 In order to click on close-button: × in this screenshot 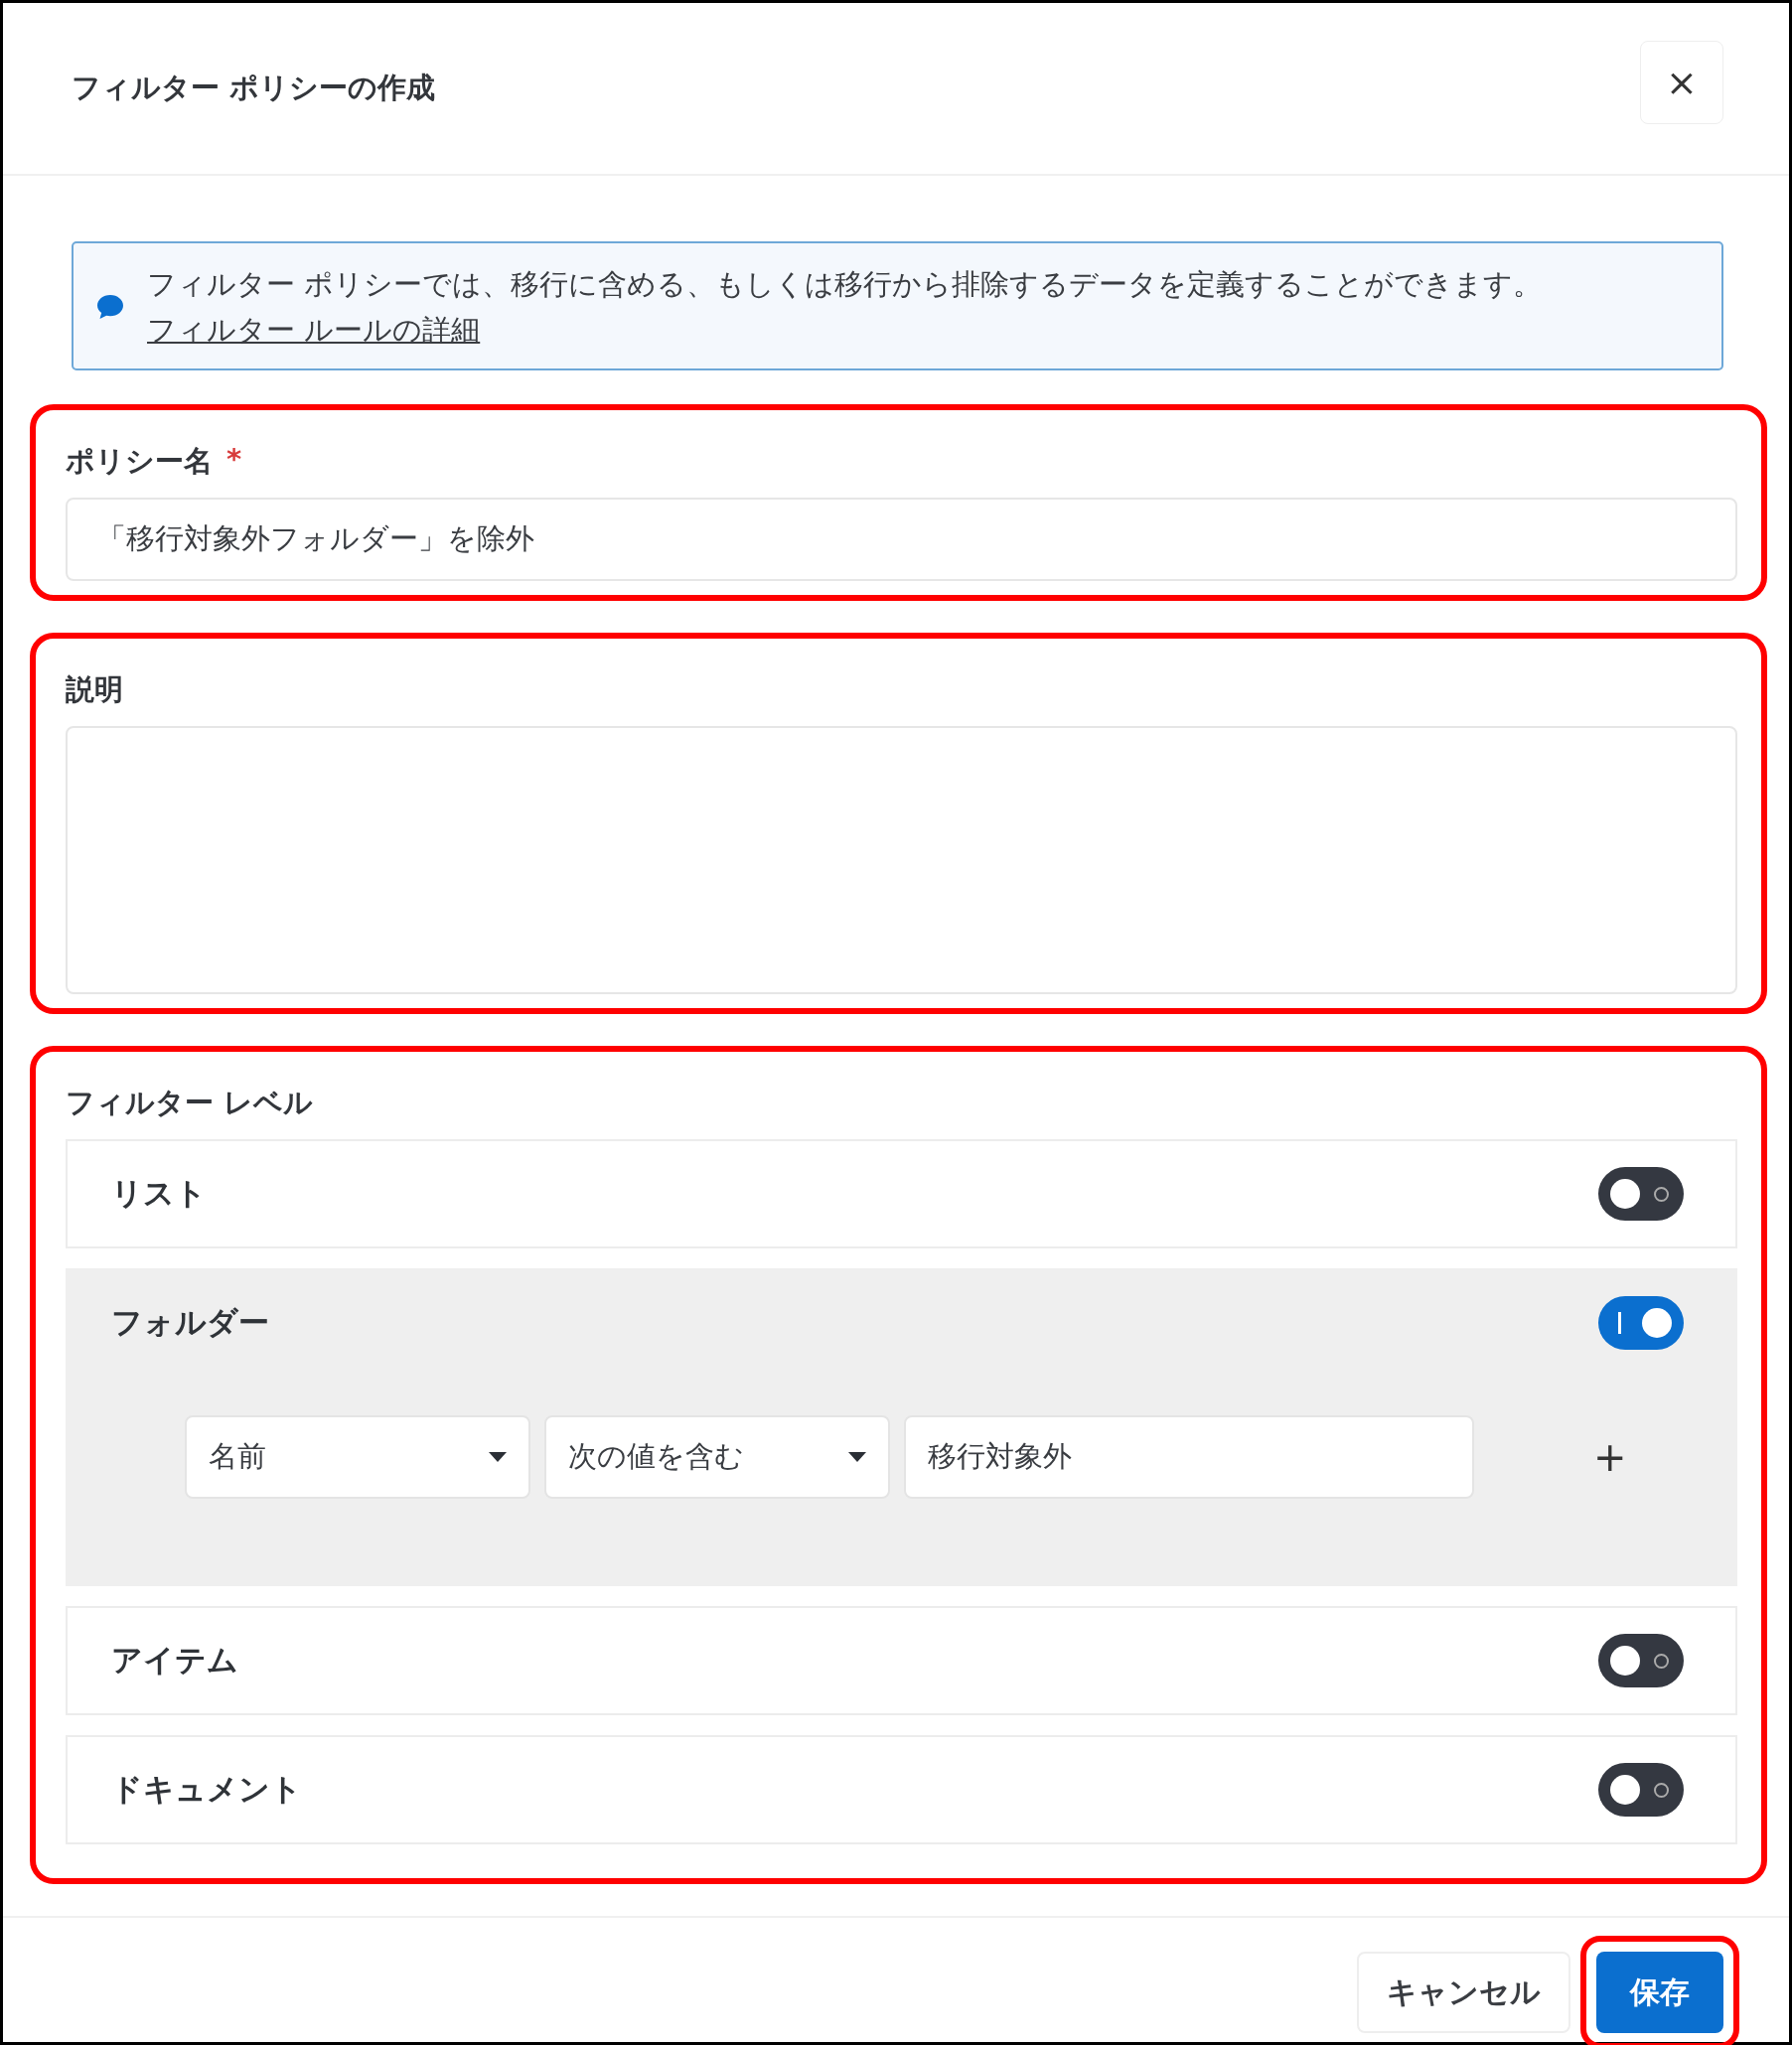, I will do `click(1681, 82)`.